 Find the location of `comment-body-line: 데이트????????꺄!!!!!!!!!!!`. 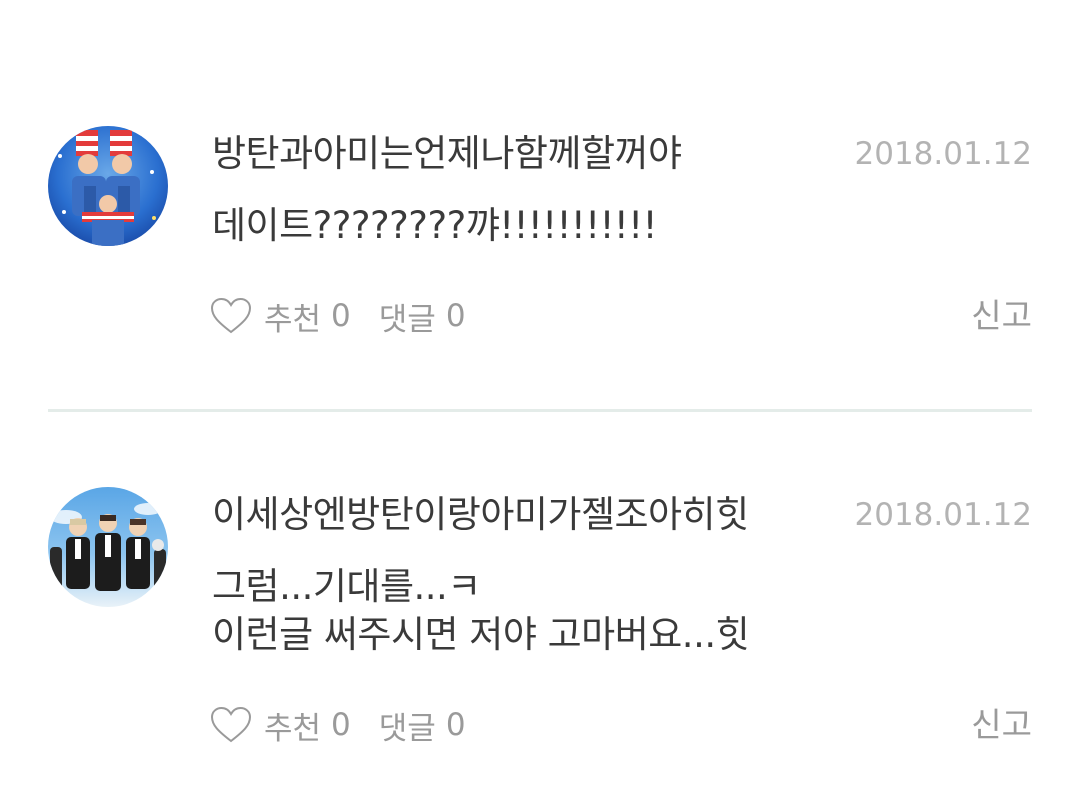

comment-body-line: 데이트????????꺄!!!!!!!!!!! is located at coordinates (434, 225).